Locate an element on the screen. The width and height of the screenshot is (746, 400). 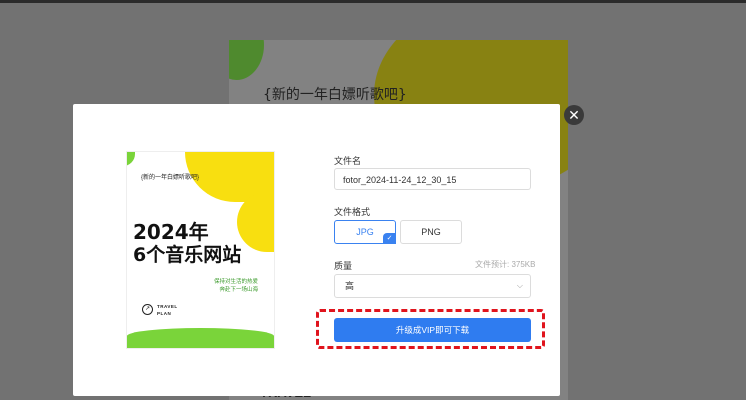
quality-value: 高 is located at coordinates (350, 286).